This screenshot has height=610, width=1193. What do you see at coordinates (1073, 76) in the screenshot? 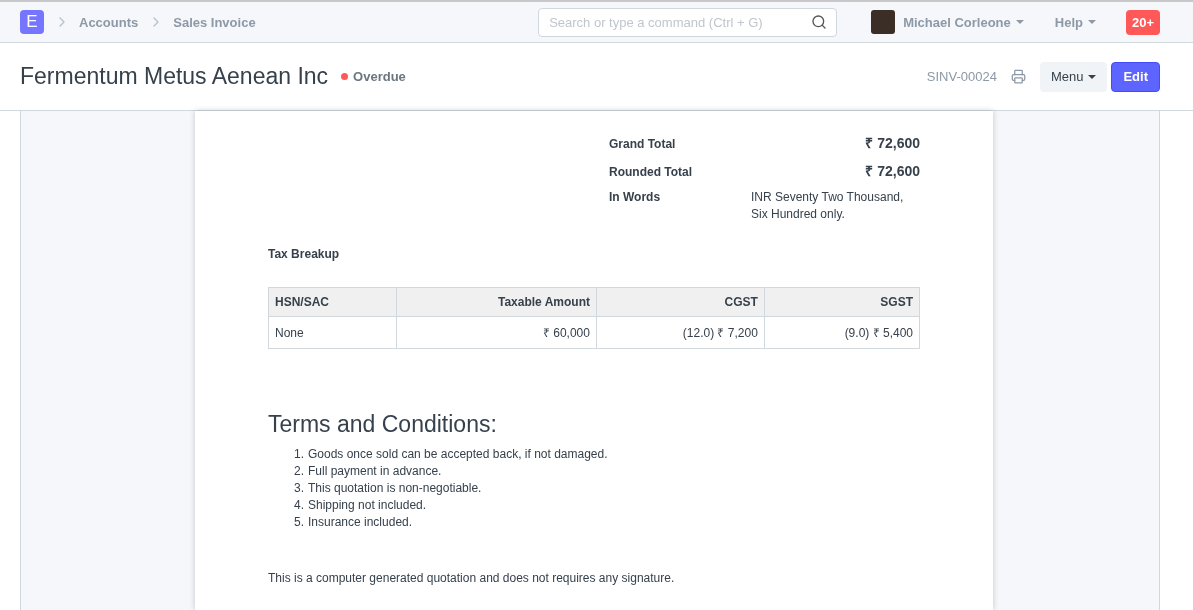
I see `menu-button: Menu` at bounding box center [1073, 76].